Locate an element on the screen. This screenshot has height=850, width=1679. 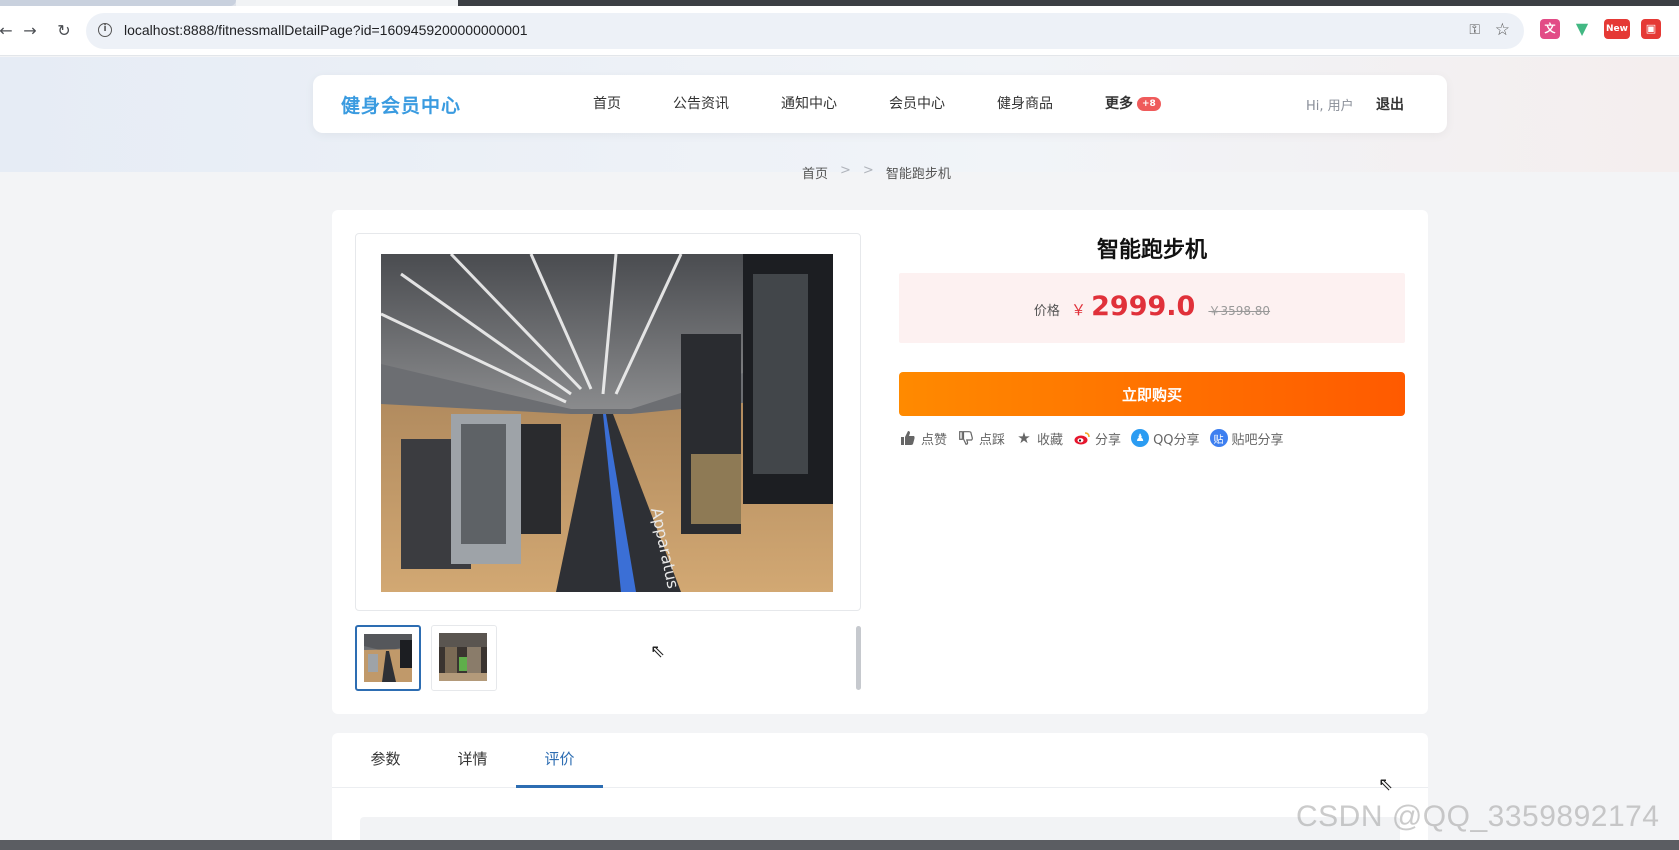
thumbs-down-icon is located at coordinates (966, 438).